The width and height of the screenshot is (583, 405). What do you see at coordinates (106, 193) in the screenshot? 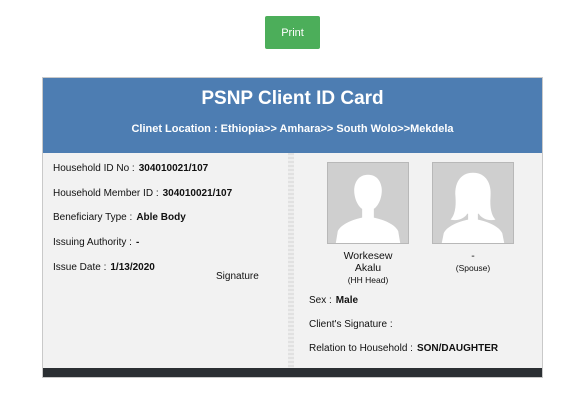
I see `household-member-id-label: Household Member ID :` at bounding box center [106, 193].